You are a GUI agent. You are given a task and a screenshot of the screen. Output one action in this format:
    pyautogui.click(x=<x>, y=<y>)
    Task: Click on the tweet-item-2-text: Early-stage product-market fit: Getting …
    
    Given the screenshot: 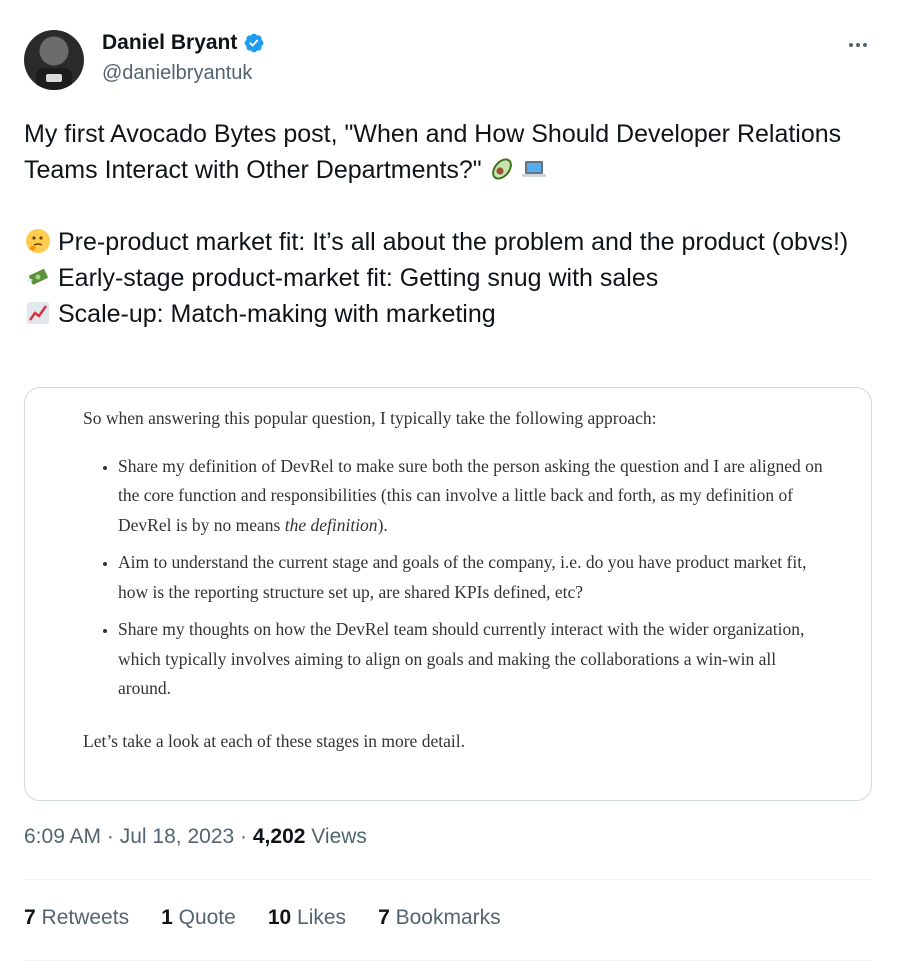 What is the action you would take?
    pyautogui.click(x=358, y=278)
    